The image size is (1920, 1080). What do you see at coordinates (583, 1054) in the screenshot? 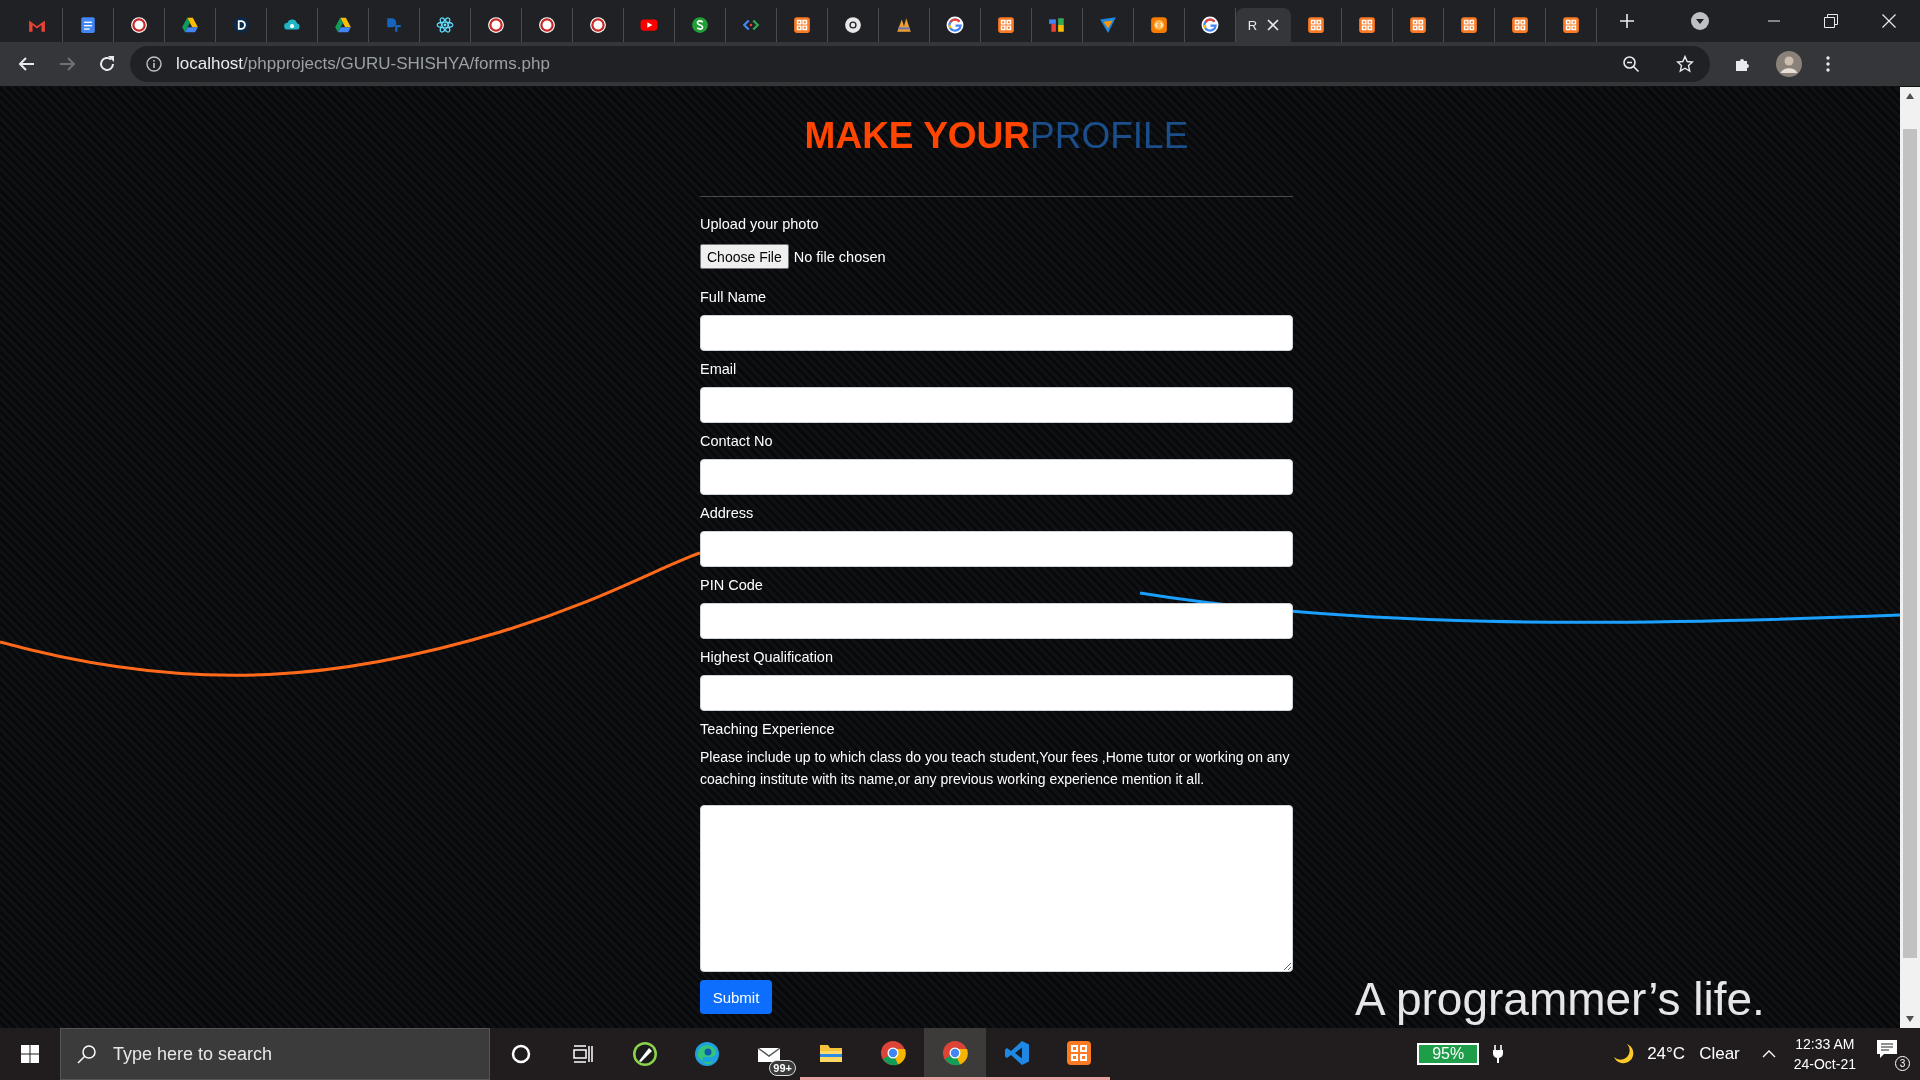
I see `task-view-icon` at bounding box center [583, 1054].